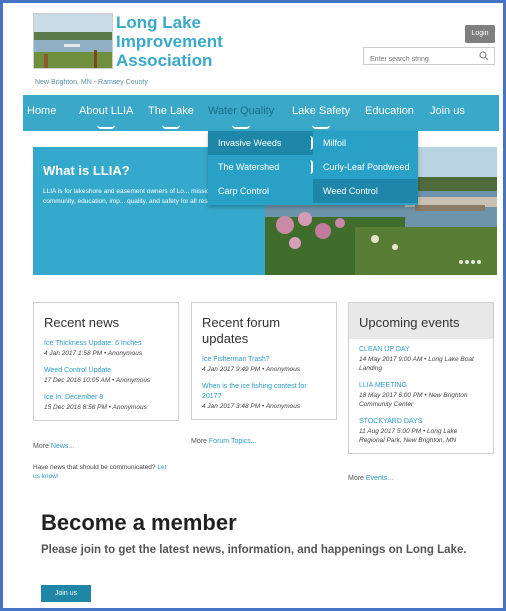 The image size is (506, 611). I want to click on news-item-title: Ice Thickness Update: 6 Inches, so click(106, 344).